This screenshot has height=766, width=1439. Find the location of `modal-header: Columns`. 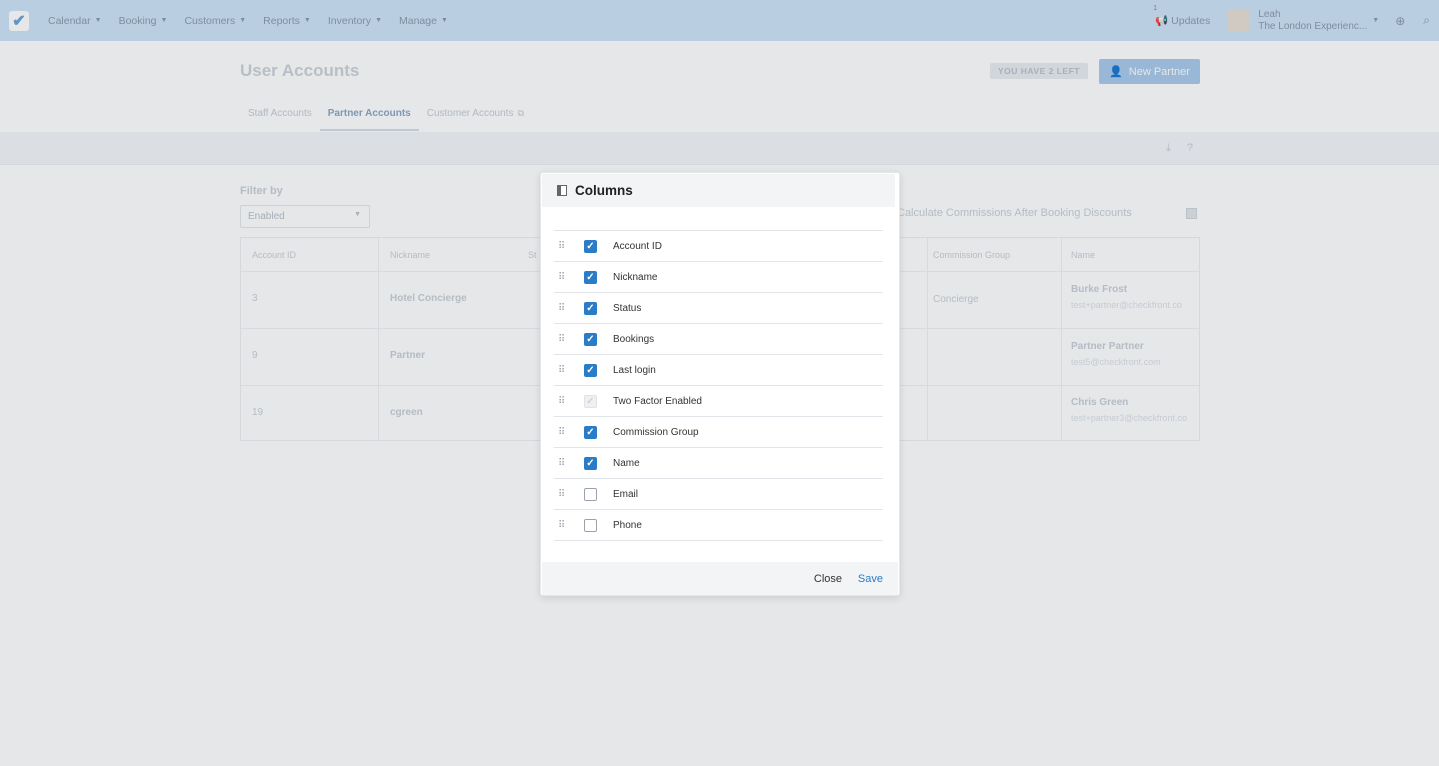

modal-header: Columns is located at coordinates (718, 190).